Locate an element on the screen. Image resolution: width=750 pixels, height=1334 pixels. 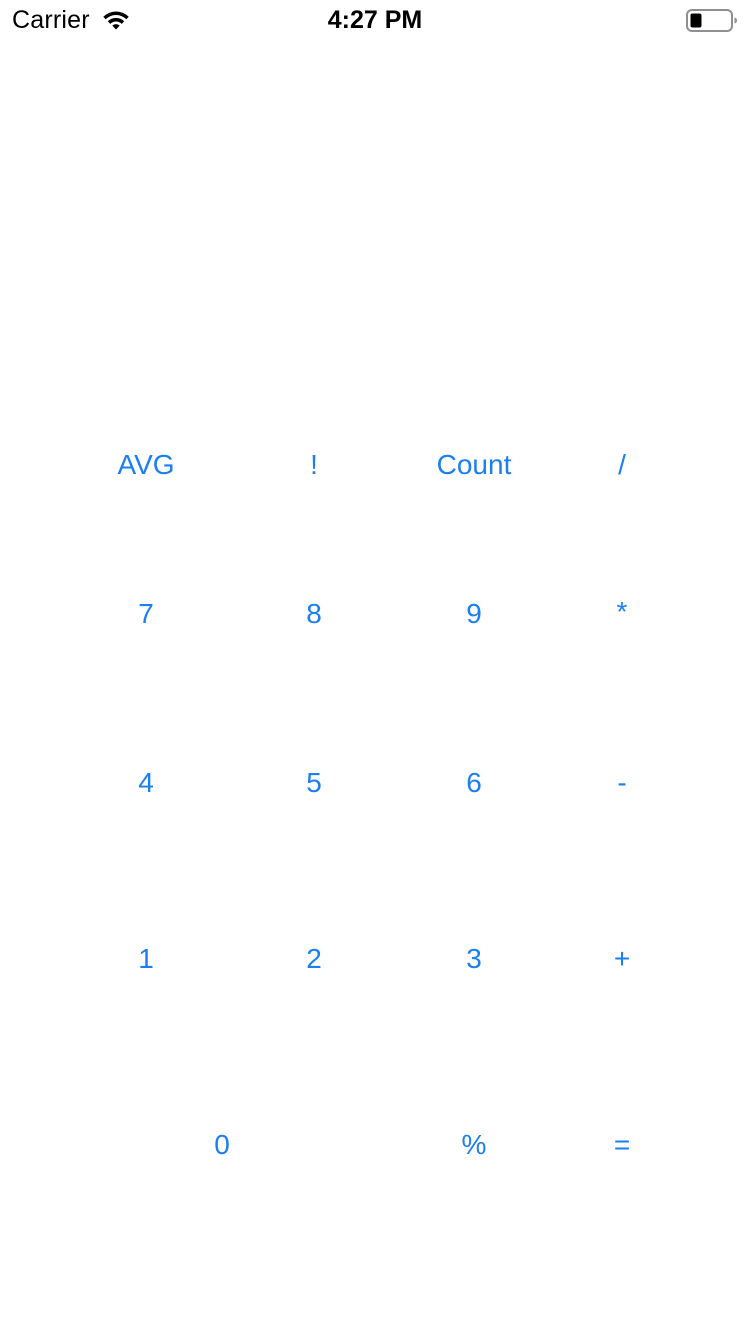
digit-9-button: 9 is located at coordinates (474, 614).